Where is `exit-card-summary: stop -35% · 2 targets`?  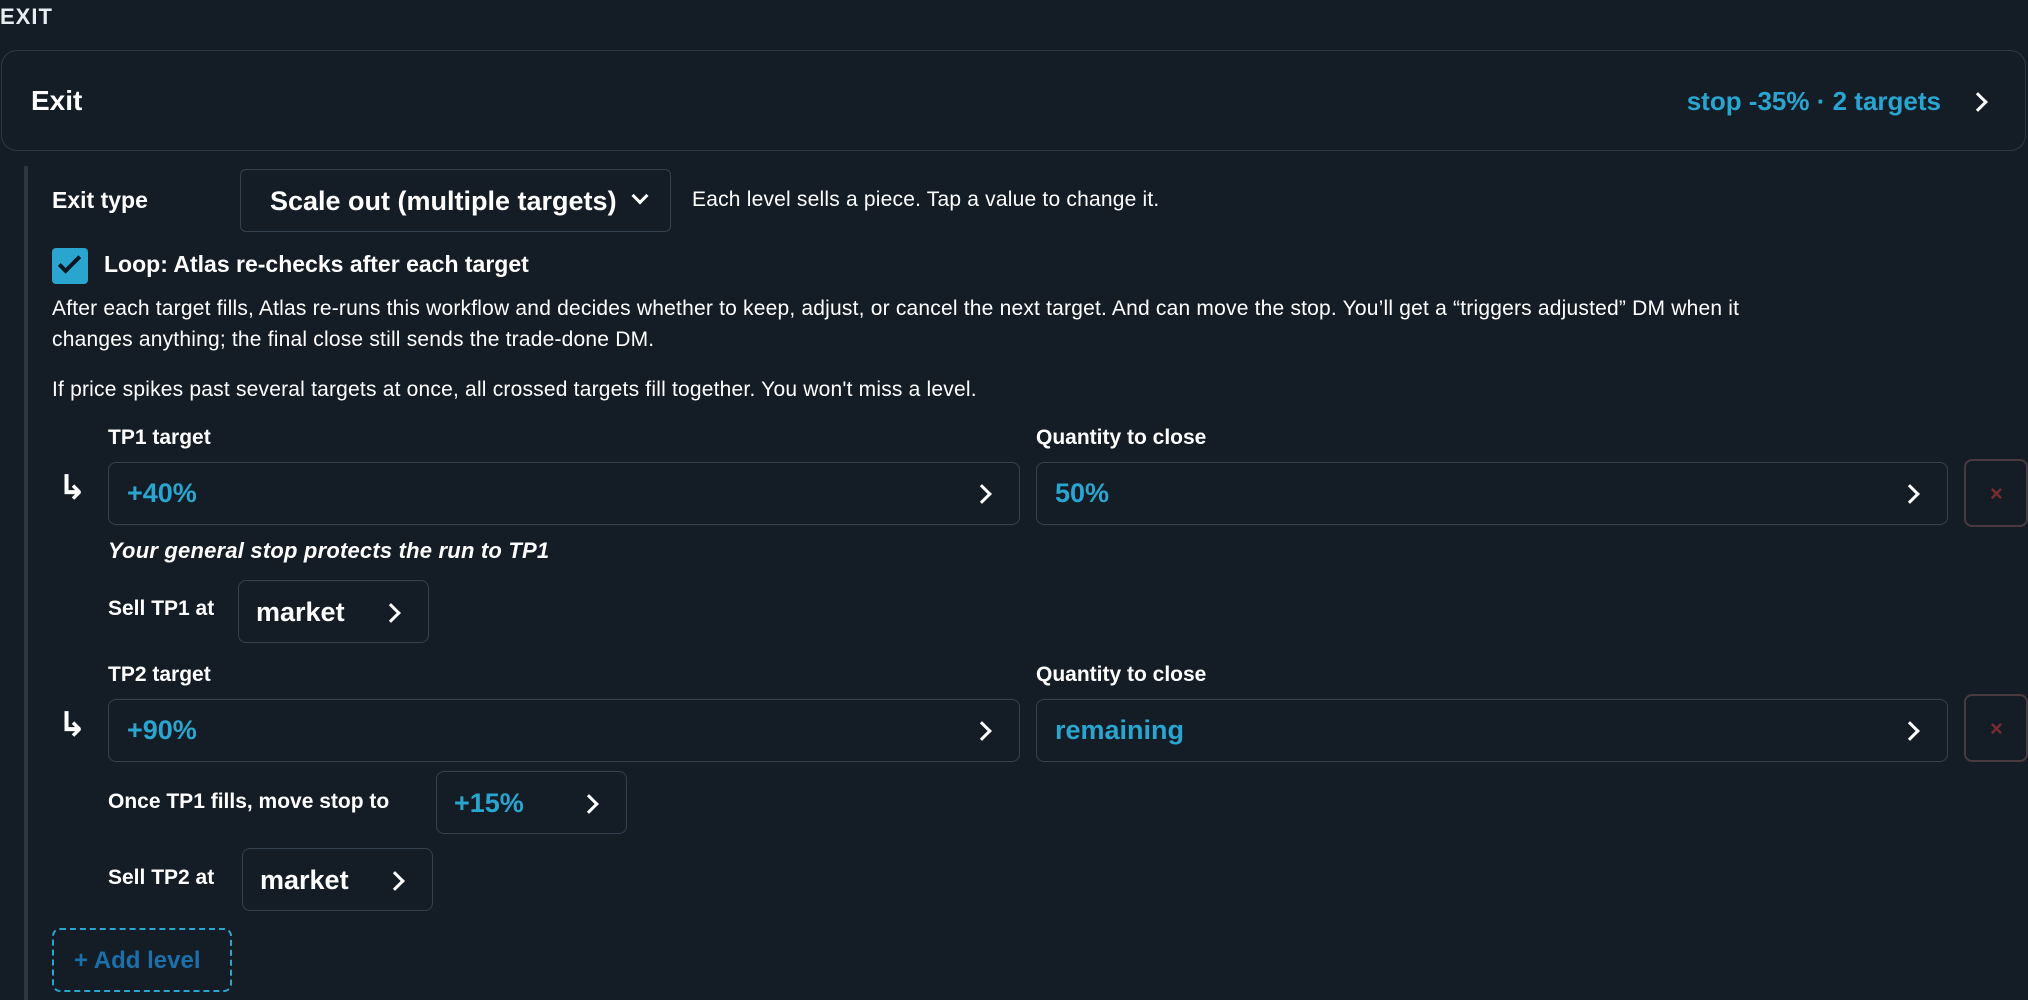
exit-card-summary: stop -35% · 2 targets is located at coordinates (1813, 101).